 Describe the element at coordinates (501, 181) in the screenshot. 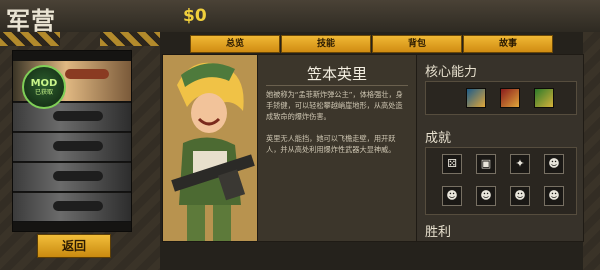

I see `achievements-box: ⚄ ▣ ✦ ☻ ☻ ☻ ☻ ☻` at that location.